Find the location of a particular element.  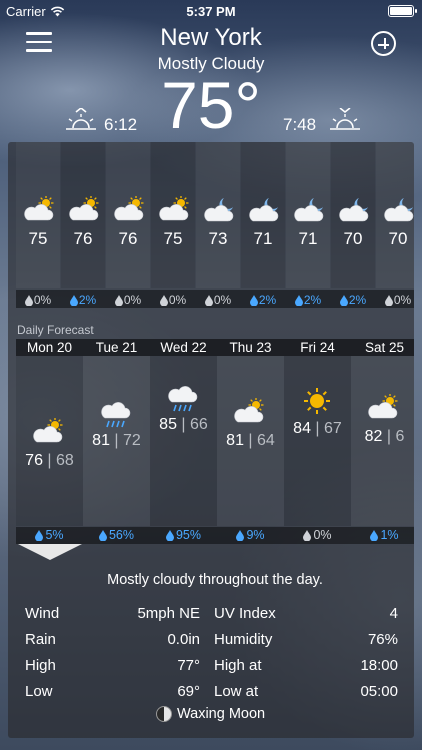

daily-low: 64 is located at coordinates (266, 440).